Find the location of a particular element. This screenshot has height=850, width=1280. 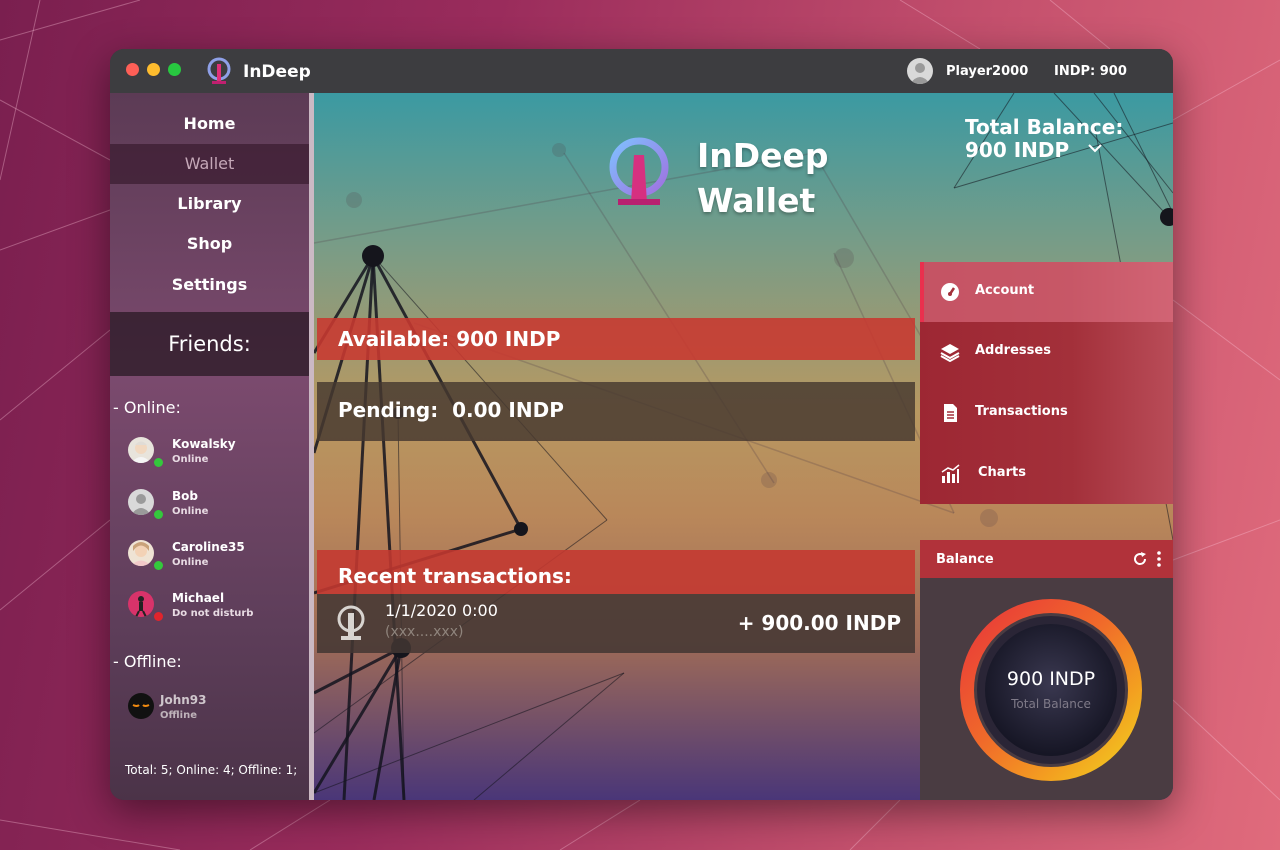

nav-shop: Shop is located at coordinates (209, 244).